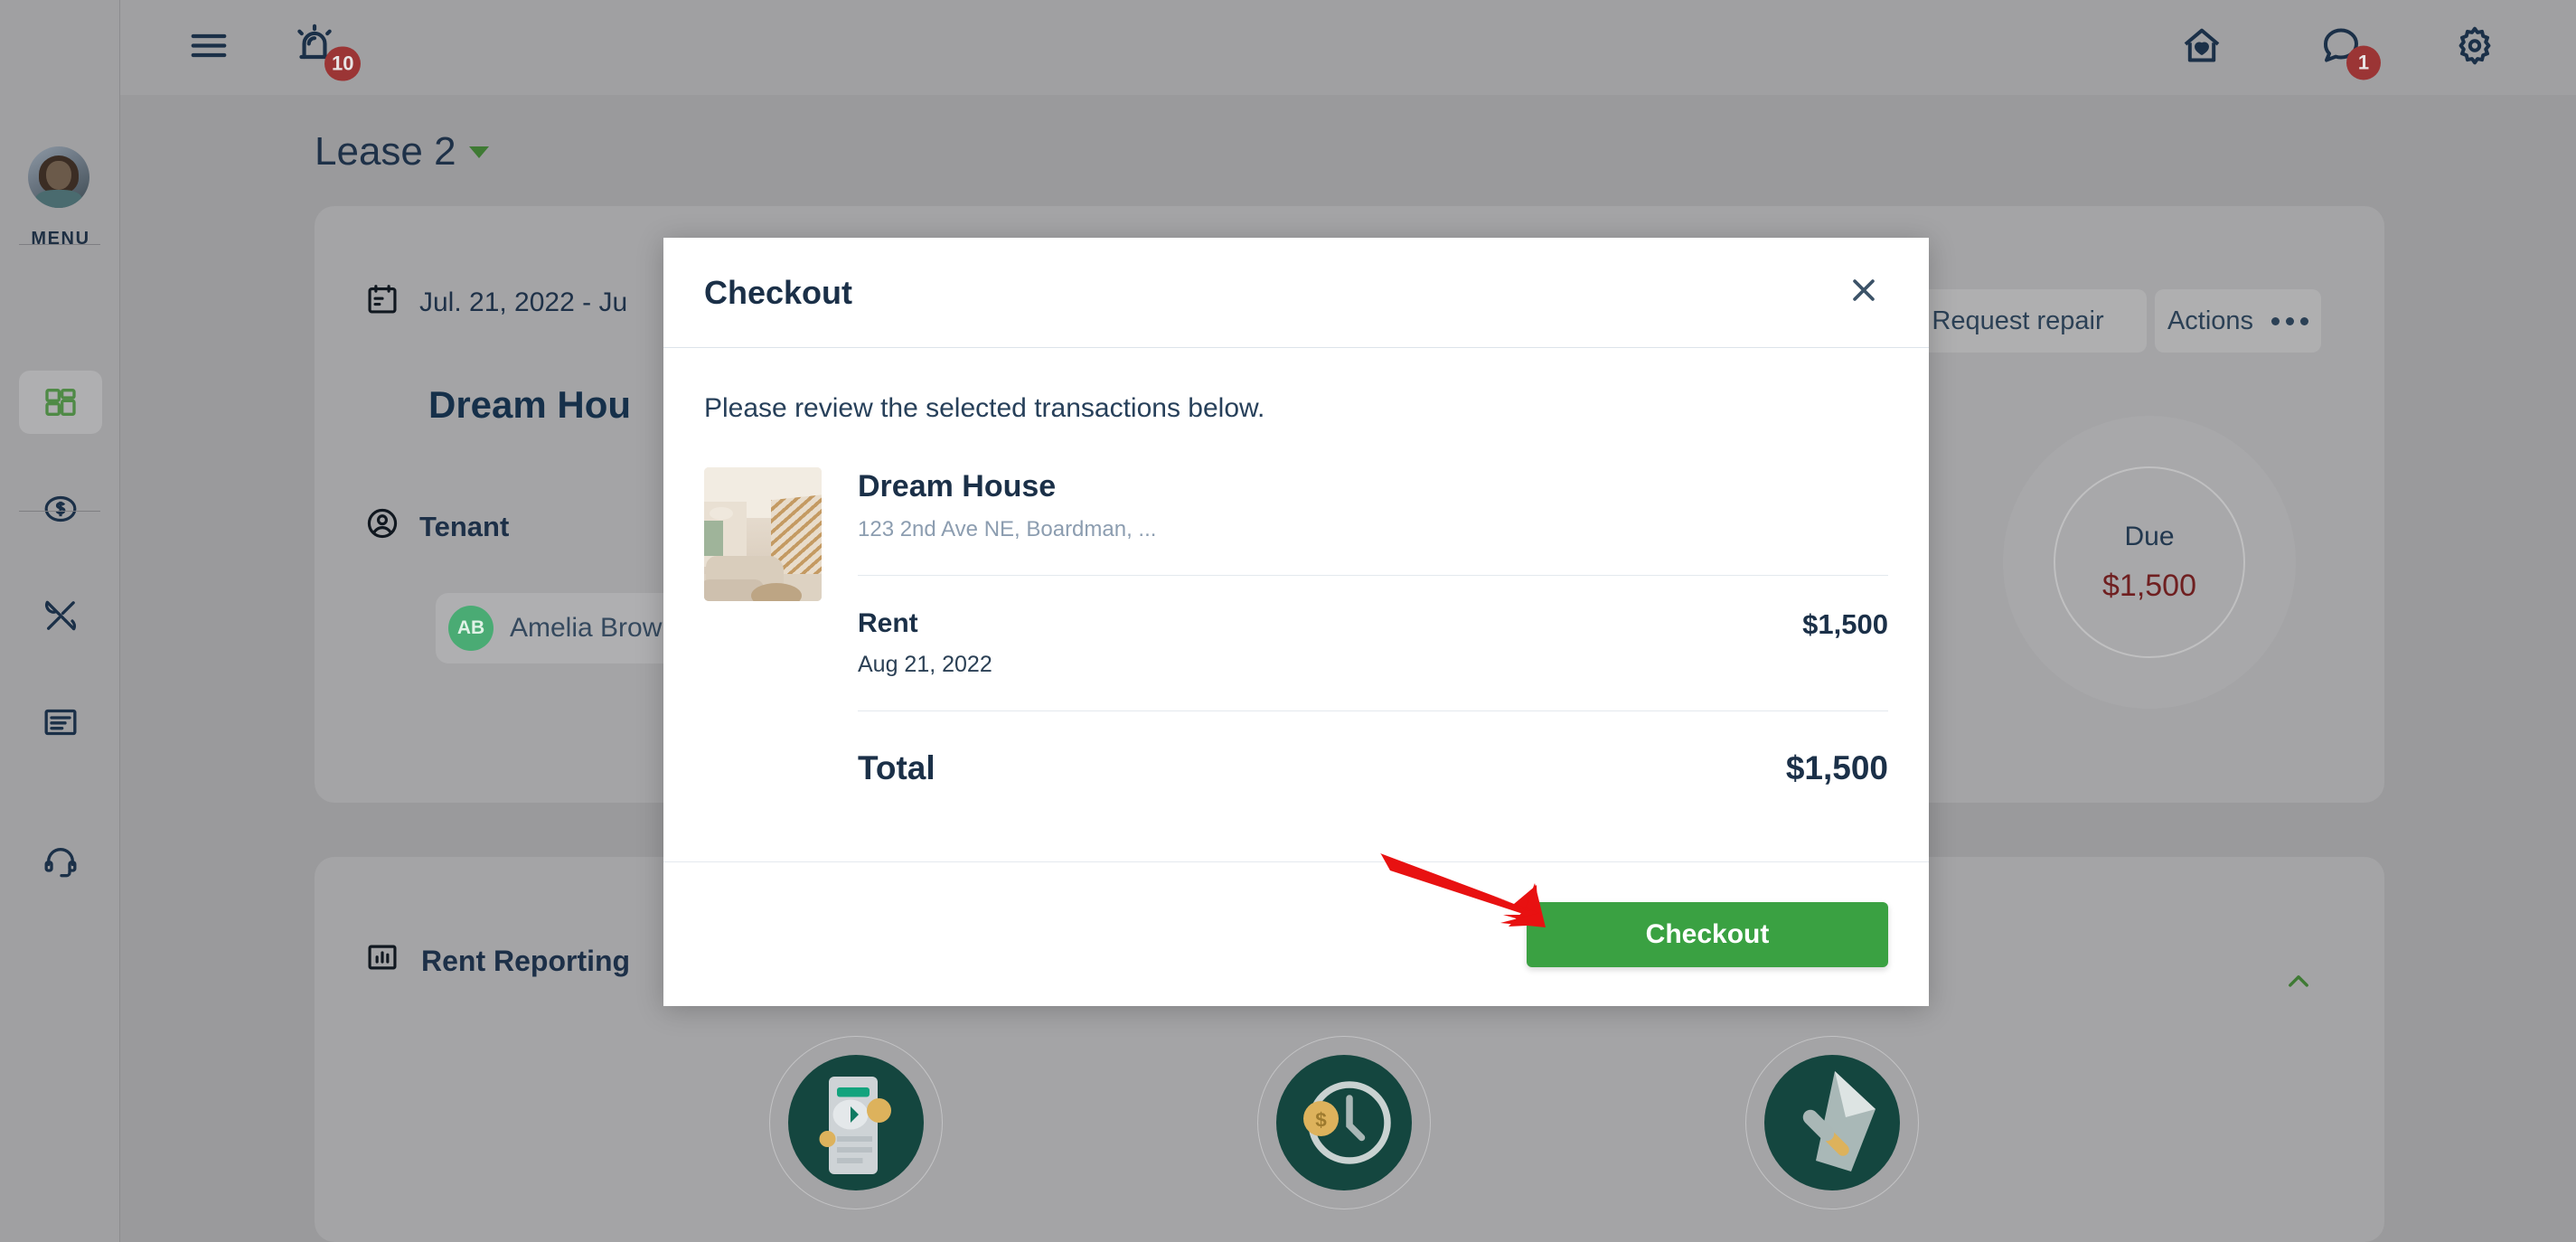 This screenshot has height=1242, width=2576. What do you see at coordinates (897, 767) in the screenshot?
I see `total-label: Total` at bounding box center [897, 767].